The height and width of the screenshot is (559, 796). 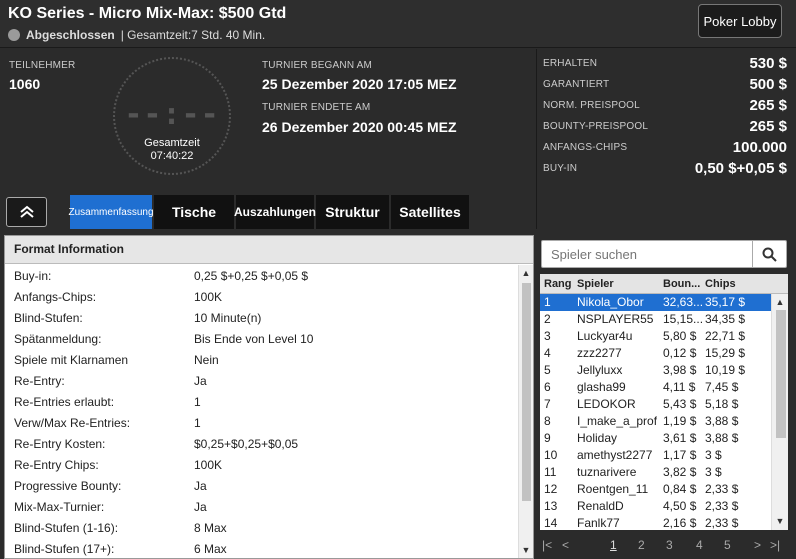 I want to click on player-chips: 10,19 $, so click(x=725, y=370).